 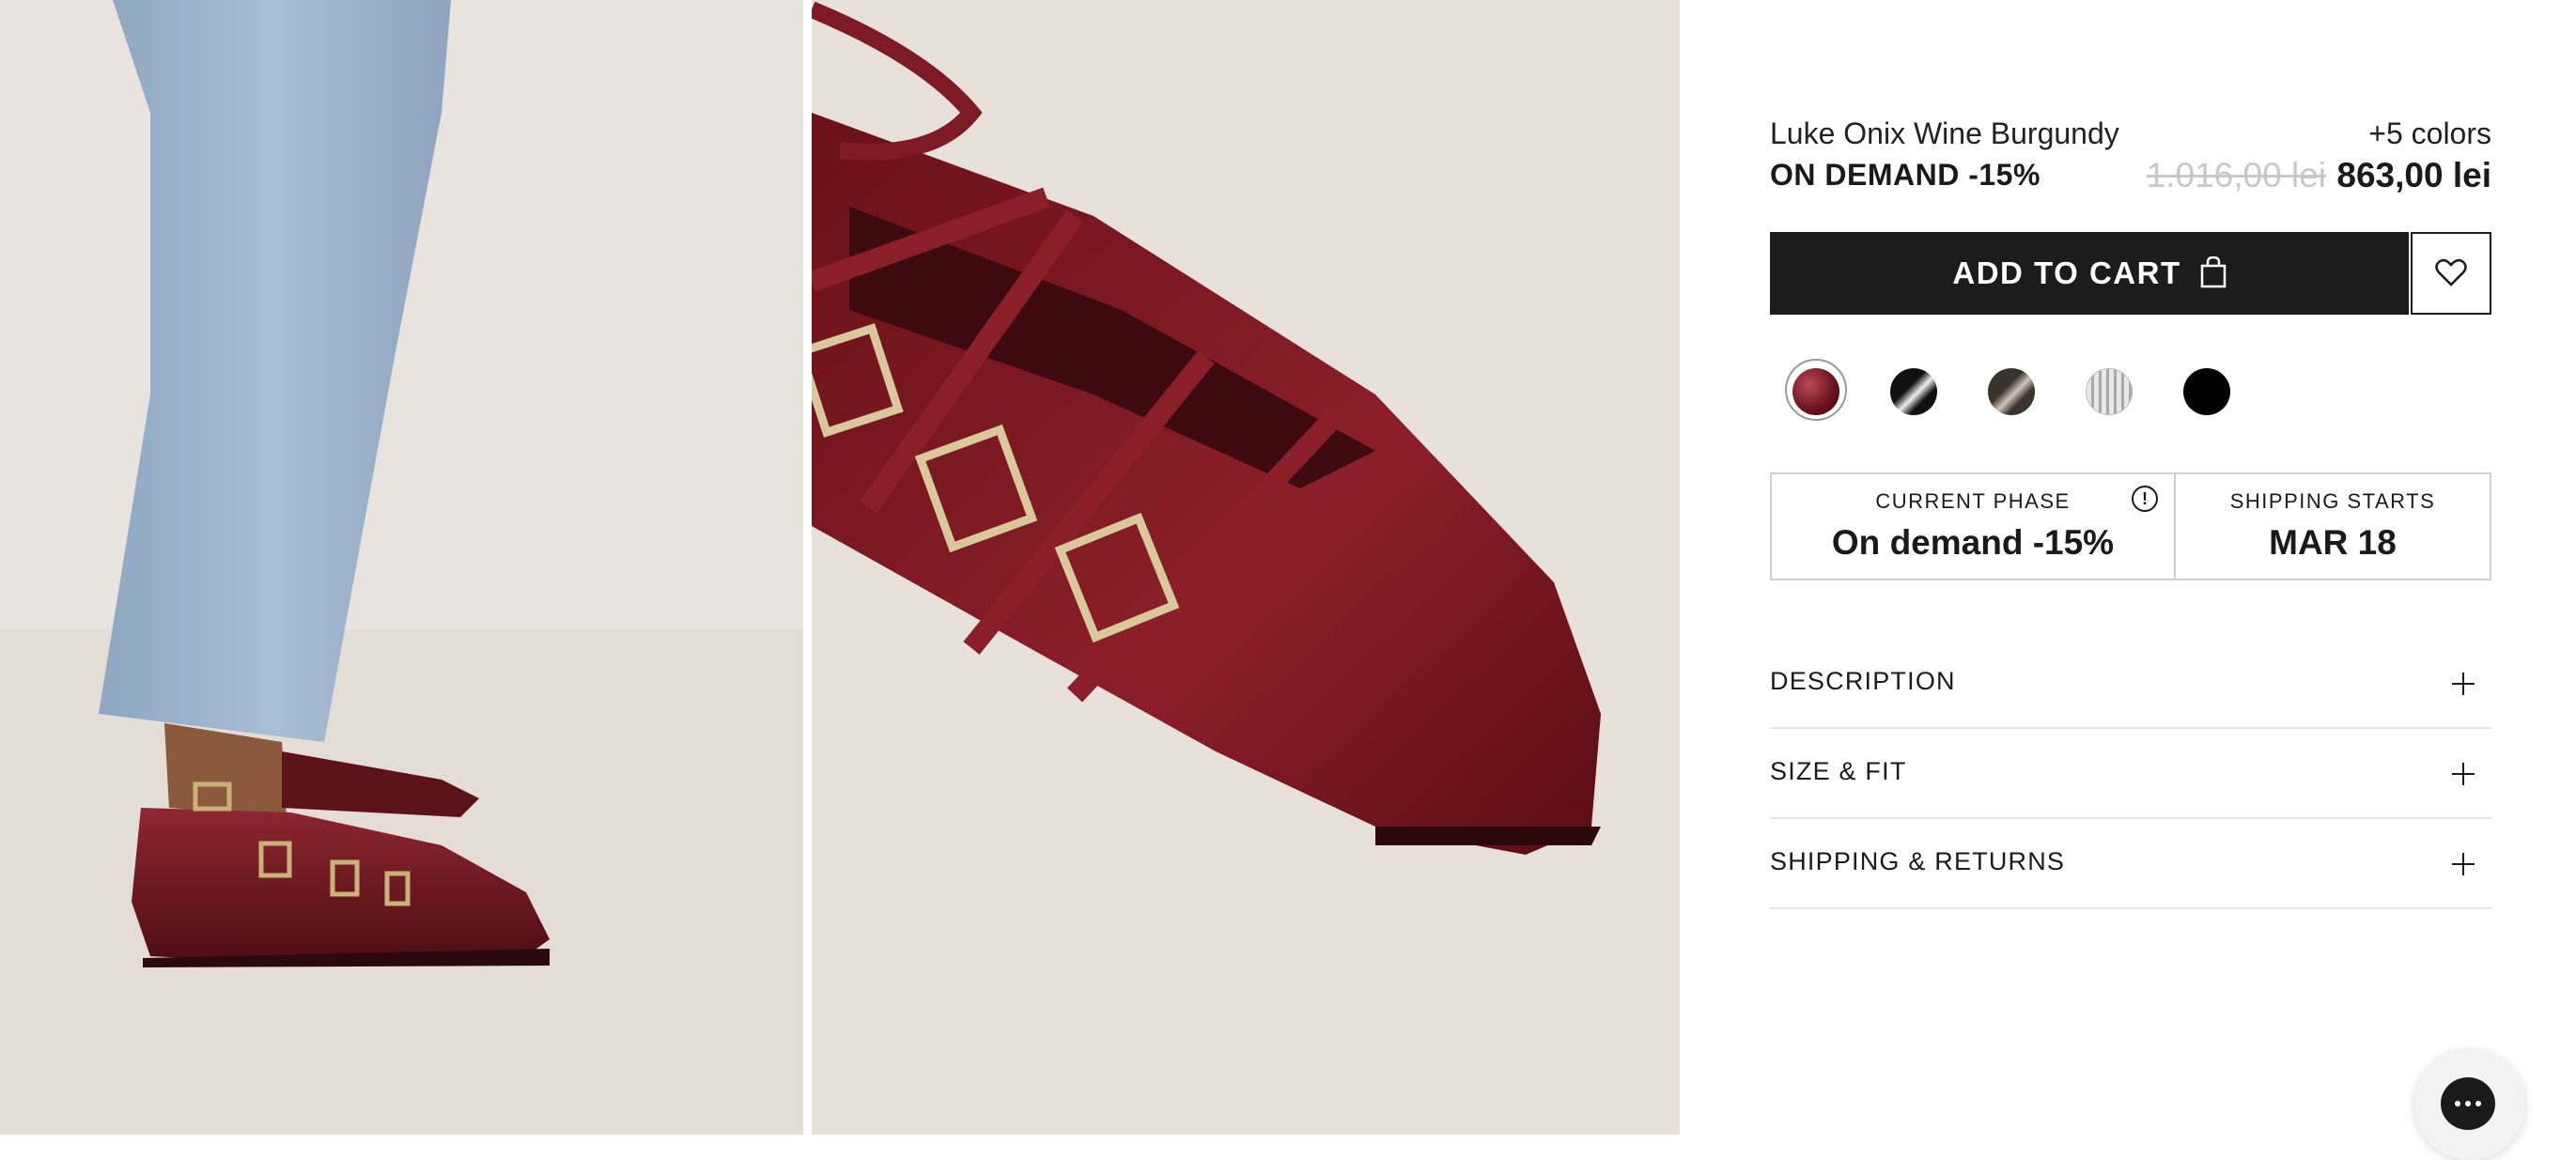 I want to click on accordion-label: SHIPPING & RETURNS, so click(x=1918, y=861).